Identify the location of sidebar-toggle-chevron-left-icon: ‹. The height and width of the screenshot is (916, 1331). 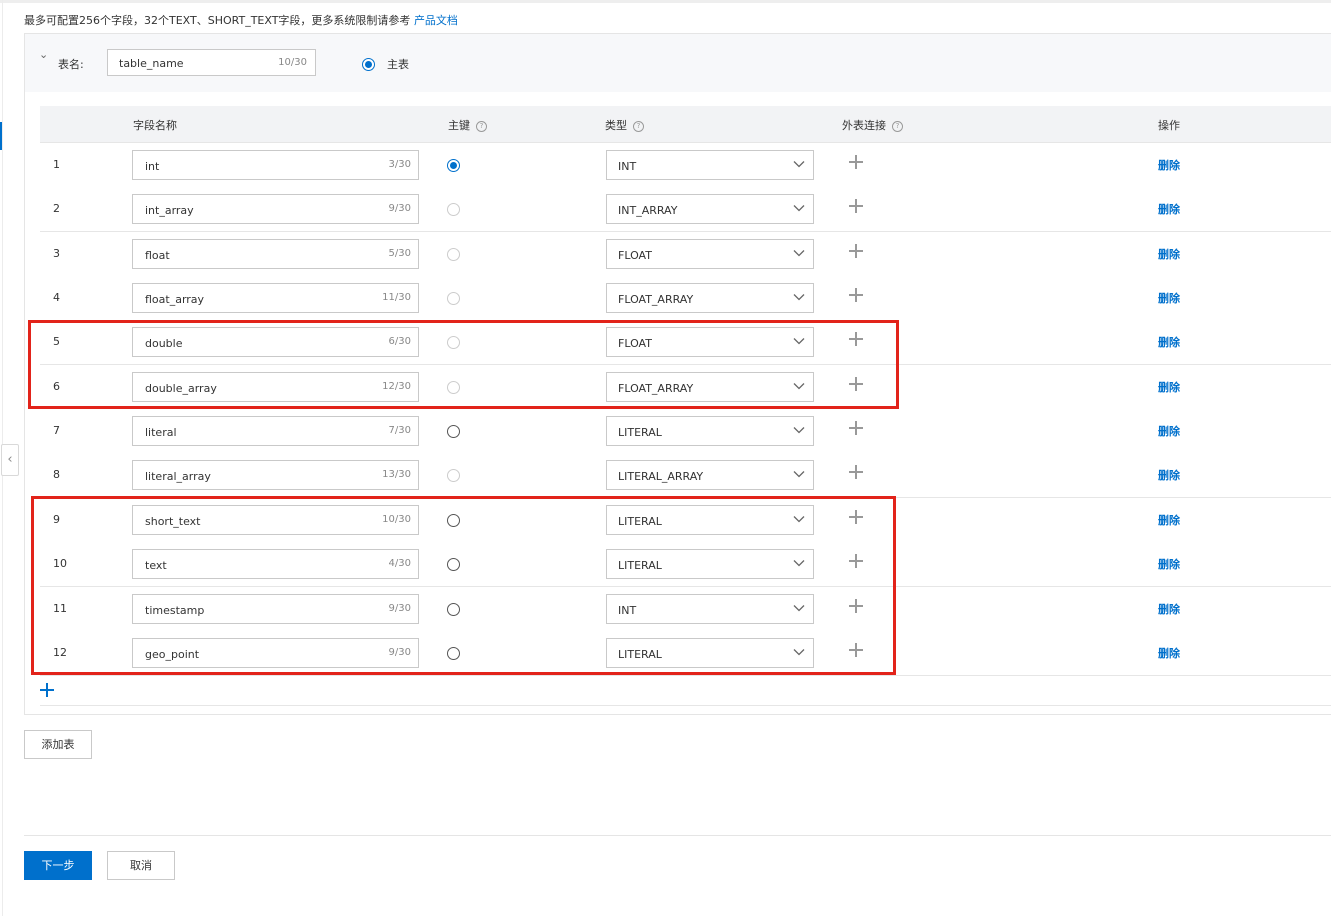
(10, 460).